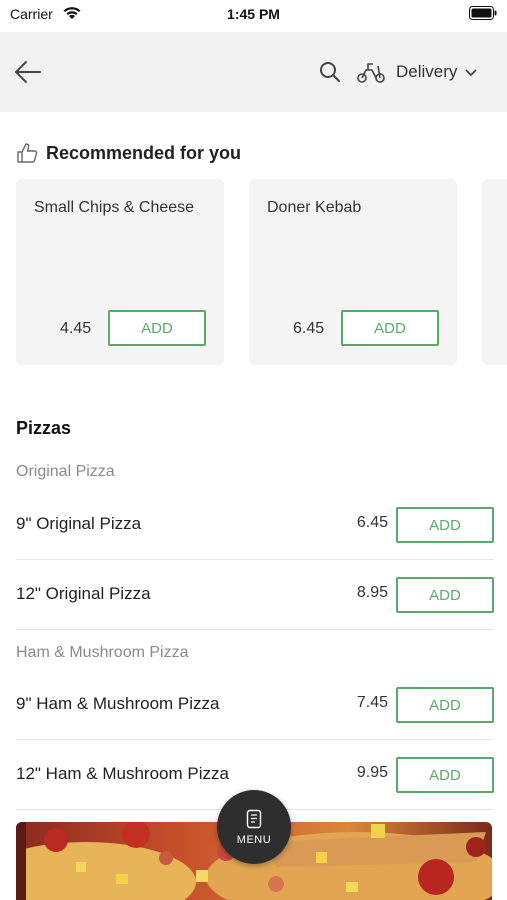  What do you see at coordinates (79, 523) in the screenshot?
I see `menu-item-name: 9" Original Pizza` at bounding box center [79, 523].